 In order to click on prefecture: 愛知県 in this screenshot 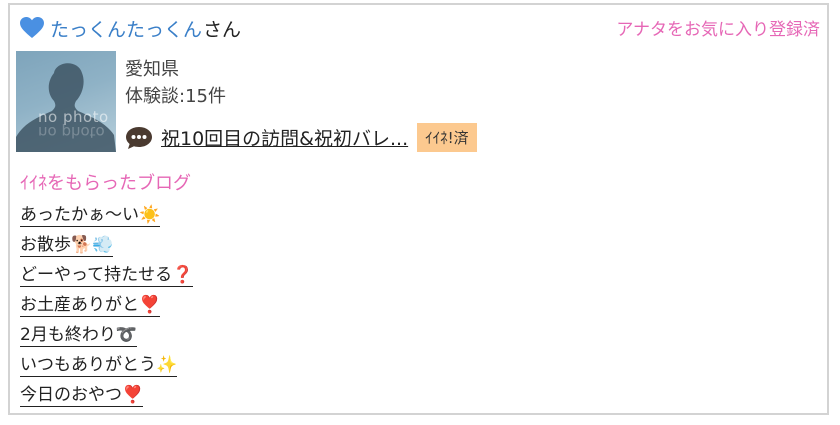, I will do `click(152, 69)`.